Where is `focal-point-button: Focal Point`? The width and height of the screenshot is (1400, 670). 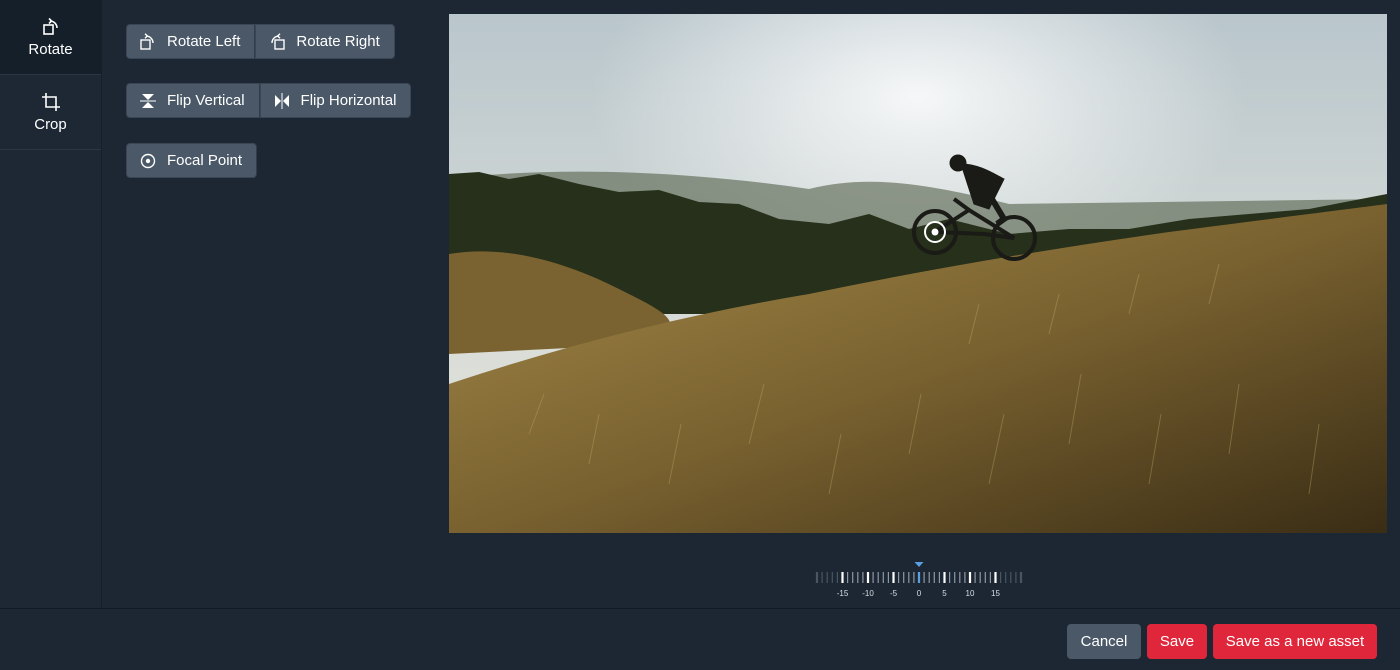 focal-point-button: Focal Point is located at coordinates (192, 160).